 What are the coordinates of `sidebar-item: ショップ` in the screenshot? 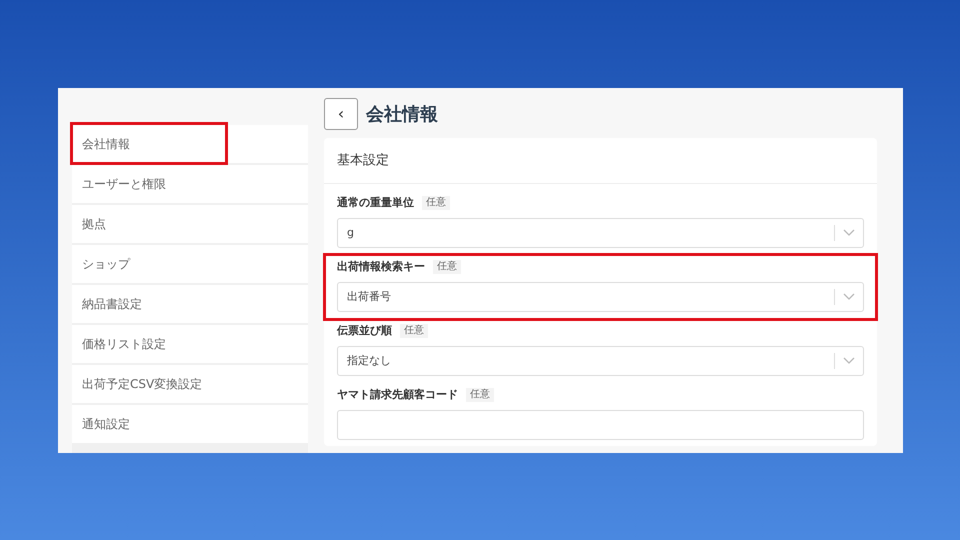 It's located at (106, 264).